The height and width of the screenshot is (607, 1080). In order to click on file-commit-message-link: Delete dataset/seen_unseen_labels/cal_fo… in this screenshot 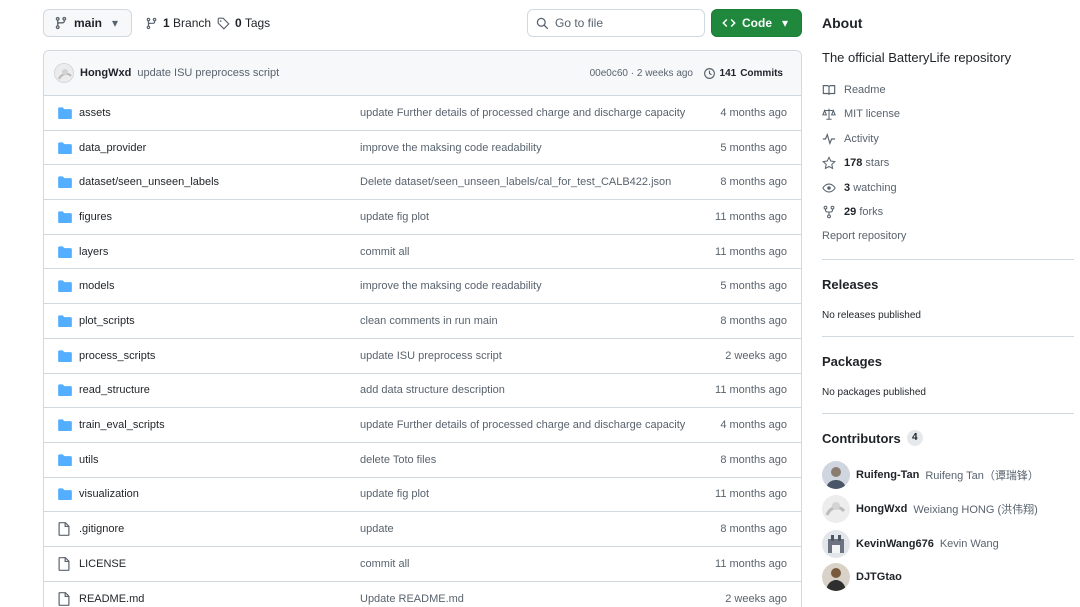, I will do `click(515, 182)`.